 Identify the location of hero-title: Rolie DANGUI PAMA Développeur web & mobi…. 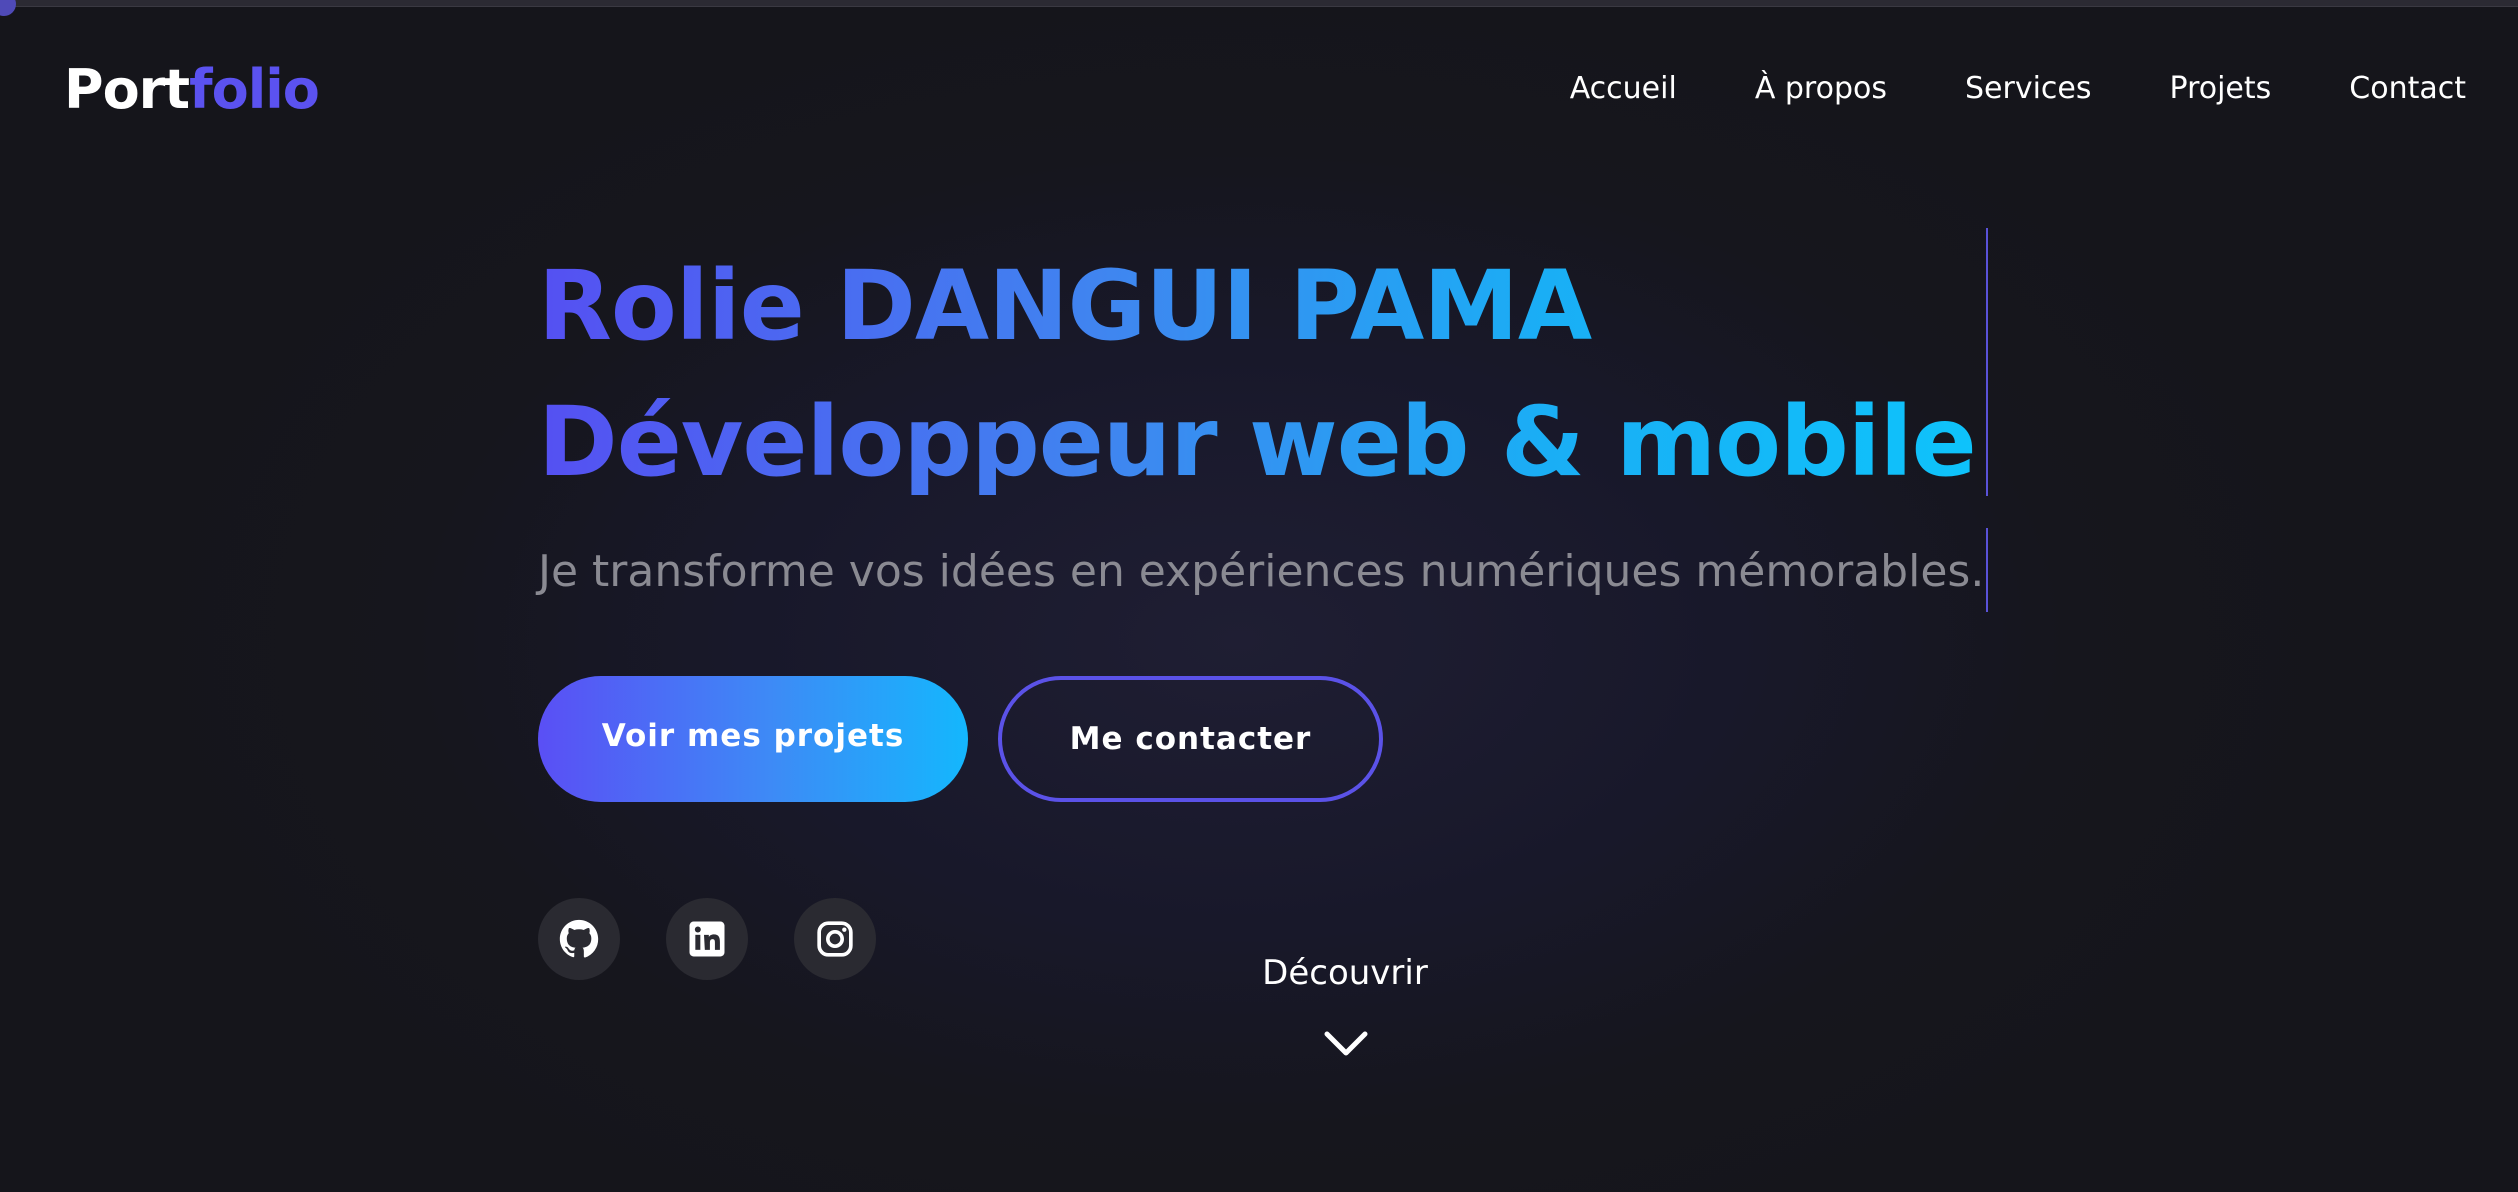
(1257, 374).